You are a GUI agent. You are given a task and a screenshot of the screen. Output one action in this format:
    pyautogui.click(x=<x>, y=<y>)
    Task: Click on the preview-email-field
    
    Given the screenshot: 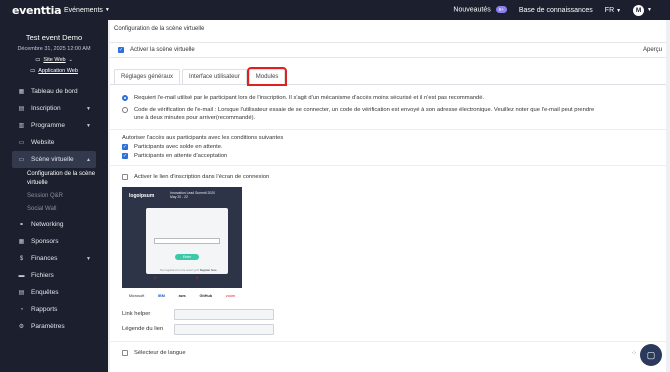 What is the action you would take?
    pyautogui.click(x=187, y=240)
    